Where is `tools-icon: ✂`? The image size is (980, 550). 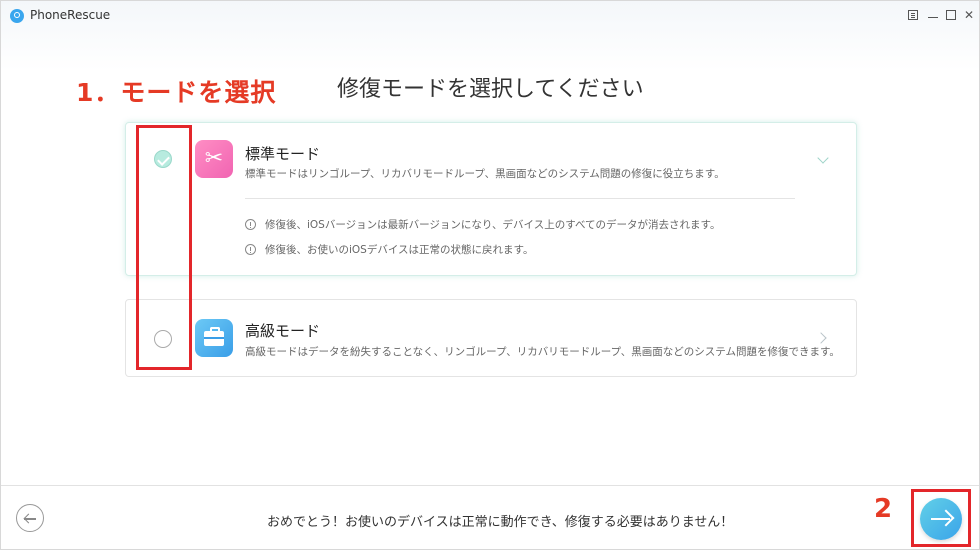 tools-icon: ✂ is located at coordinates (214, 159).